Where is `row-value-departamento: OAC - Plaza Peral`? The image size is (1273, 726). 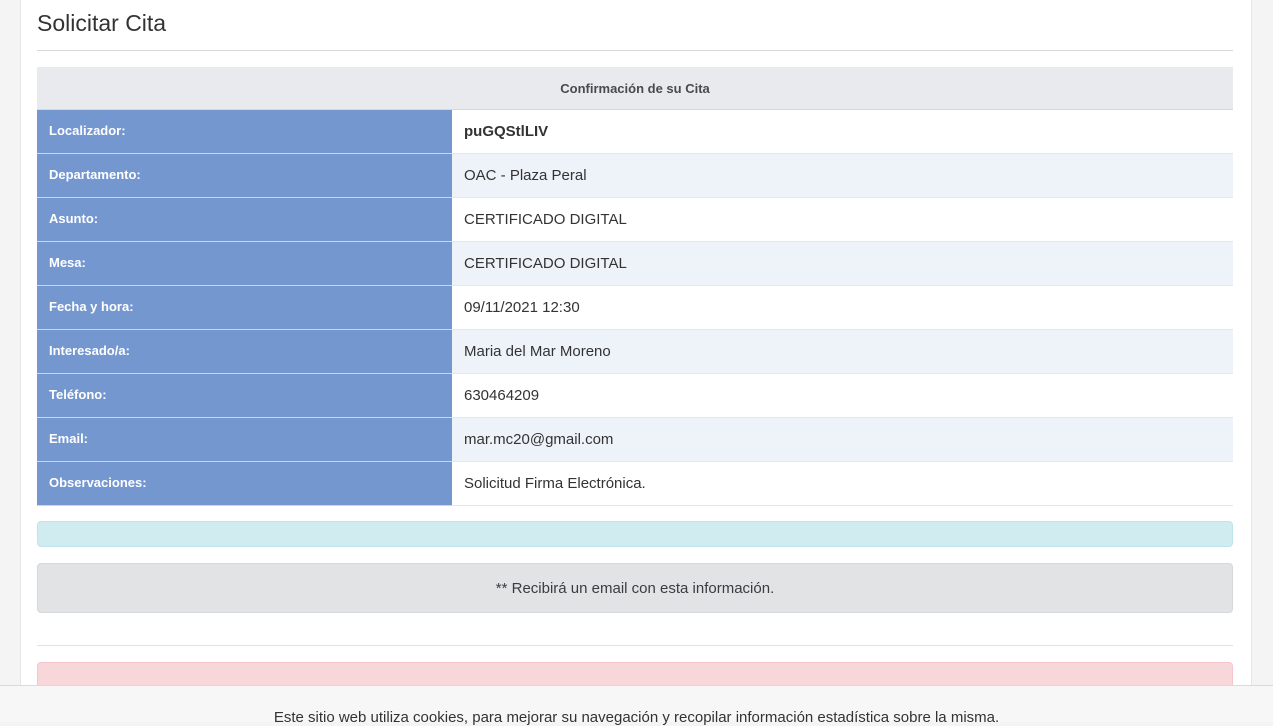 row-value-departamento: OAC - Plaza Peral is located at coordinates (842, 176).